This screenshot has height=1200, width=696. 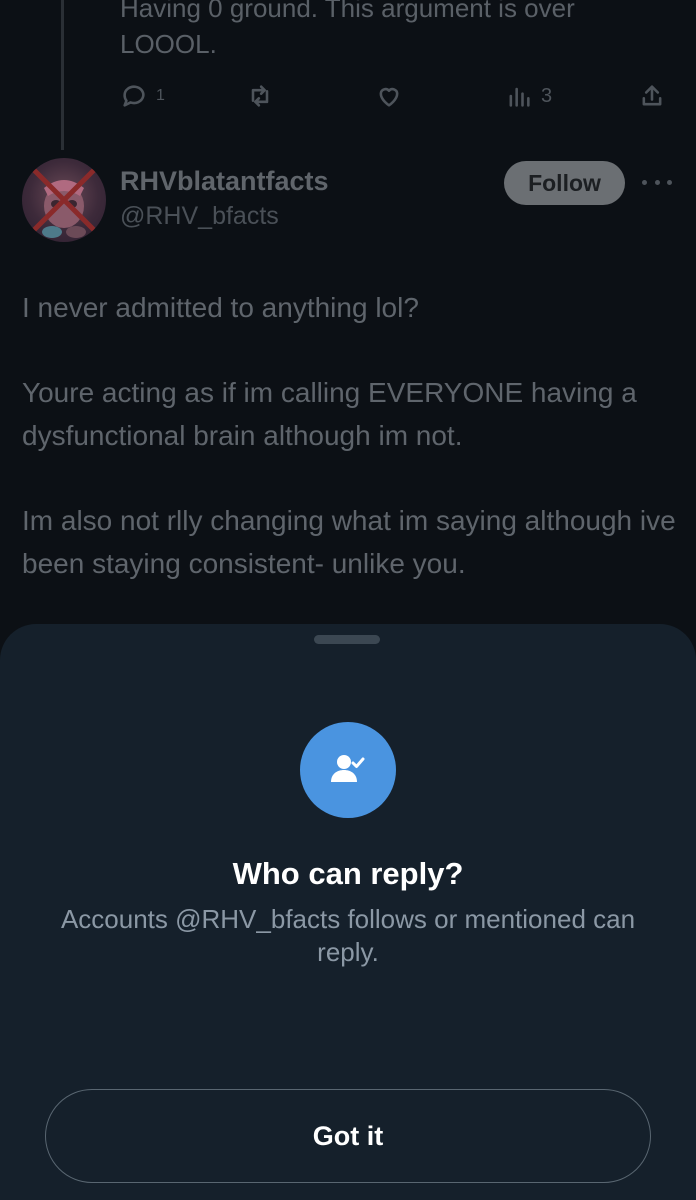 I want to click on follow-button: Follow, so click(x=564, y=183).